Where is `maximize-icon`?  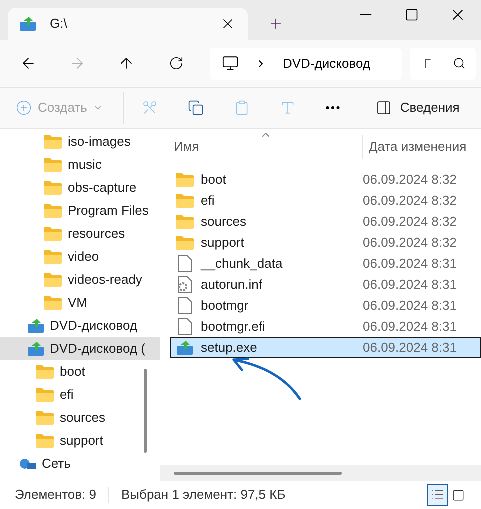
maximize-icon is located at coordinates (412, 15).